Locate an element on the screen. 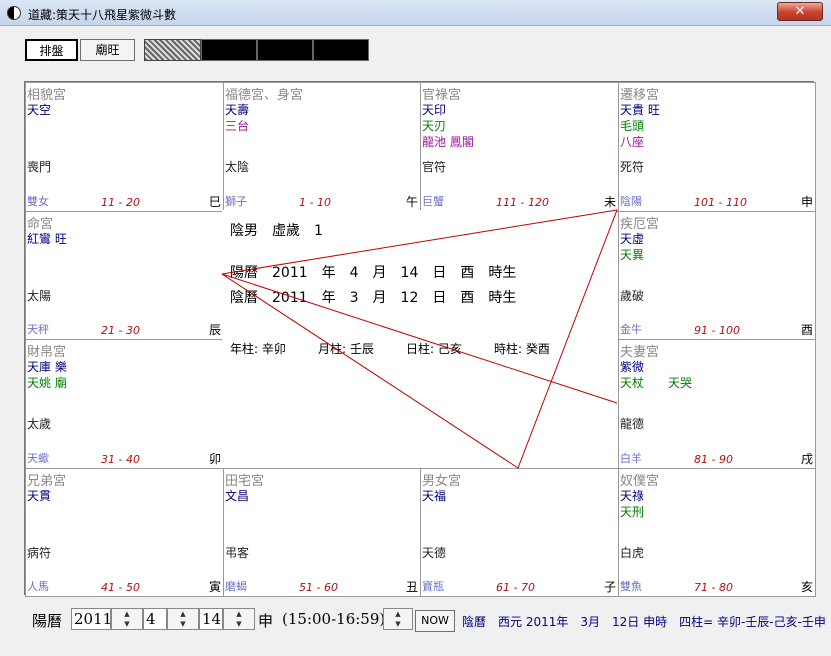 The width and height of the screenshot is (831, 656). earthly-branch: 丑 is located at coordinates (411, 587).